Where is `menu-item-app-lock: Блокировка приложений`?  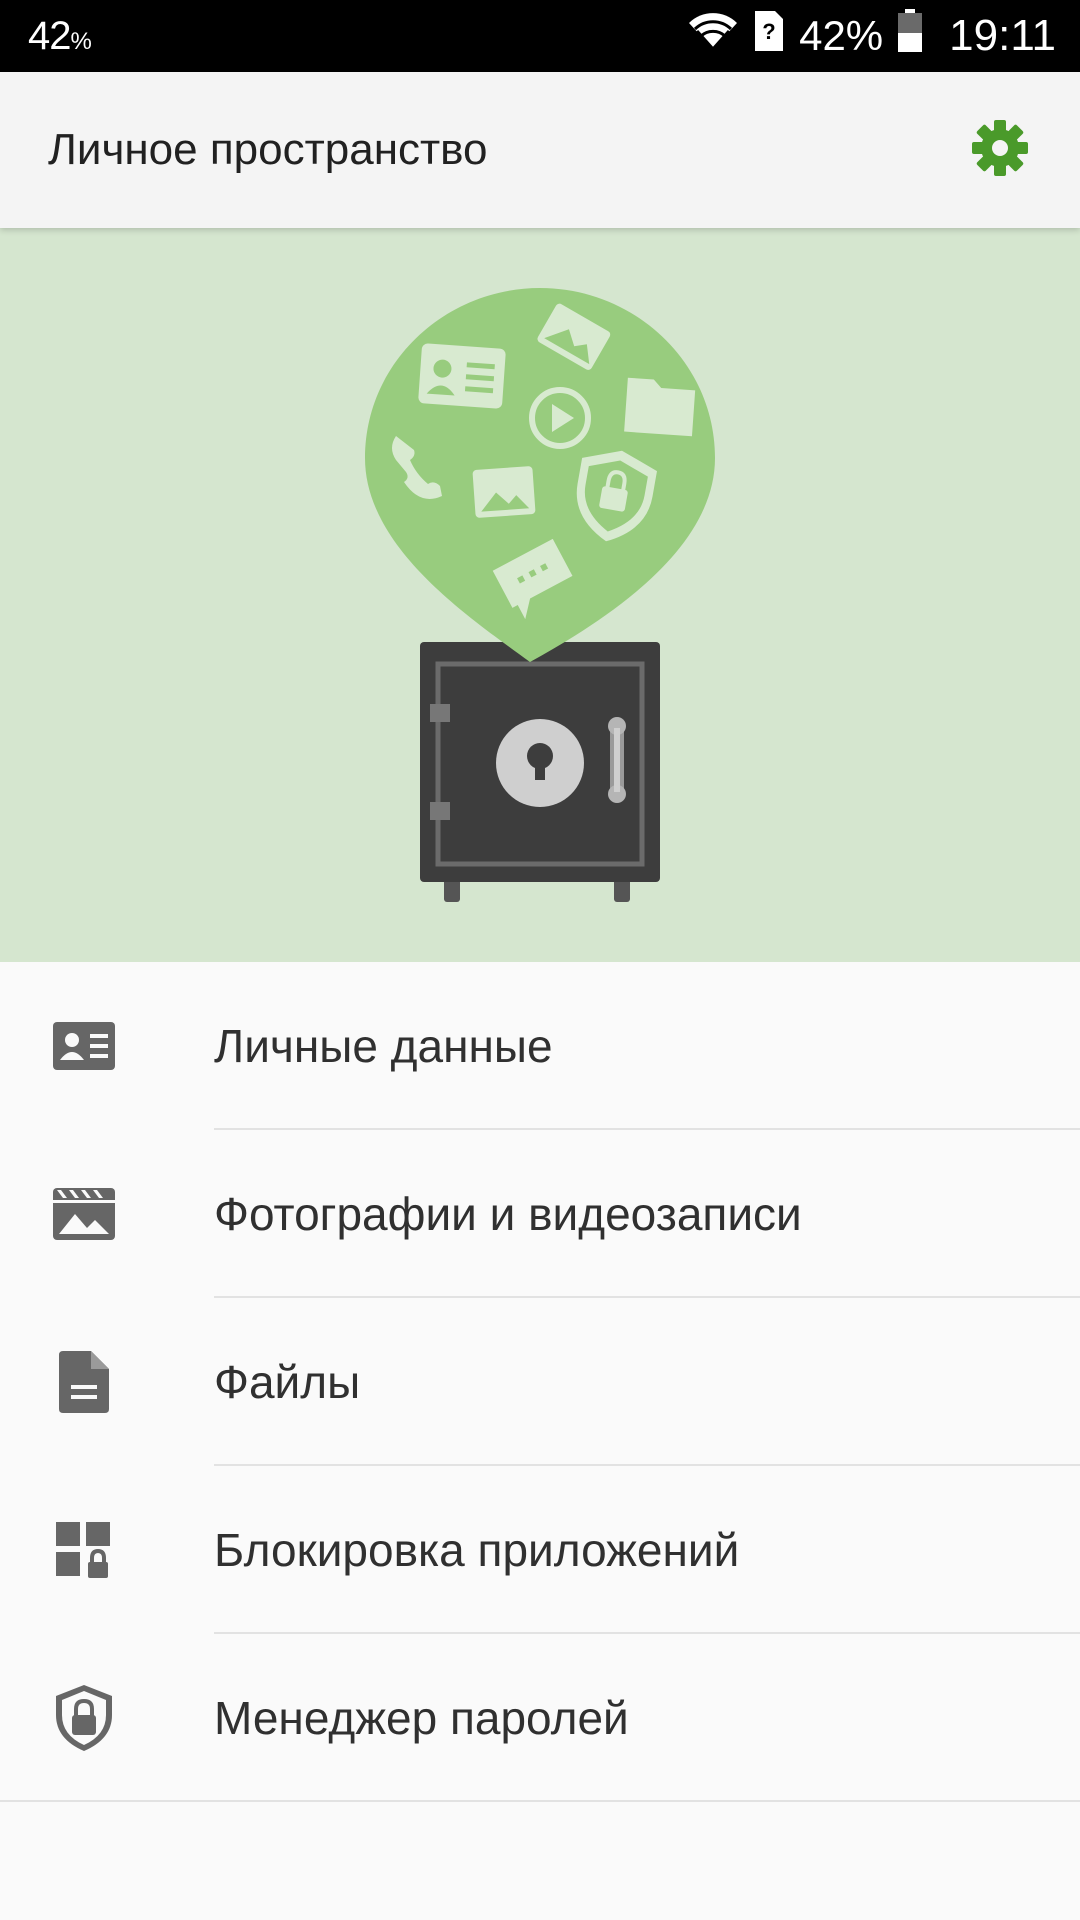 menu-item-app-lock: Блокировка приложений is located at coordinates (540, 1550).